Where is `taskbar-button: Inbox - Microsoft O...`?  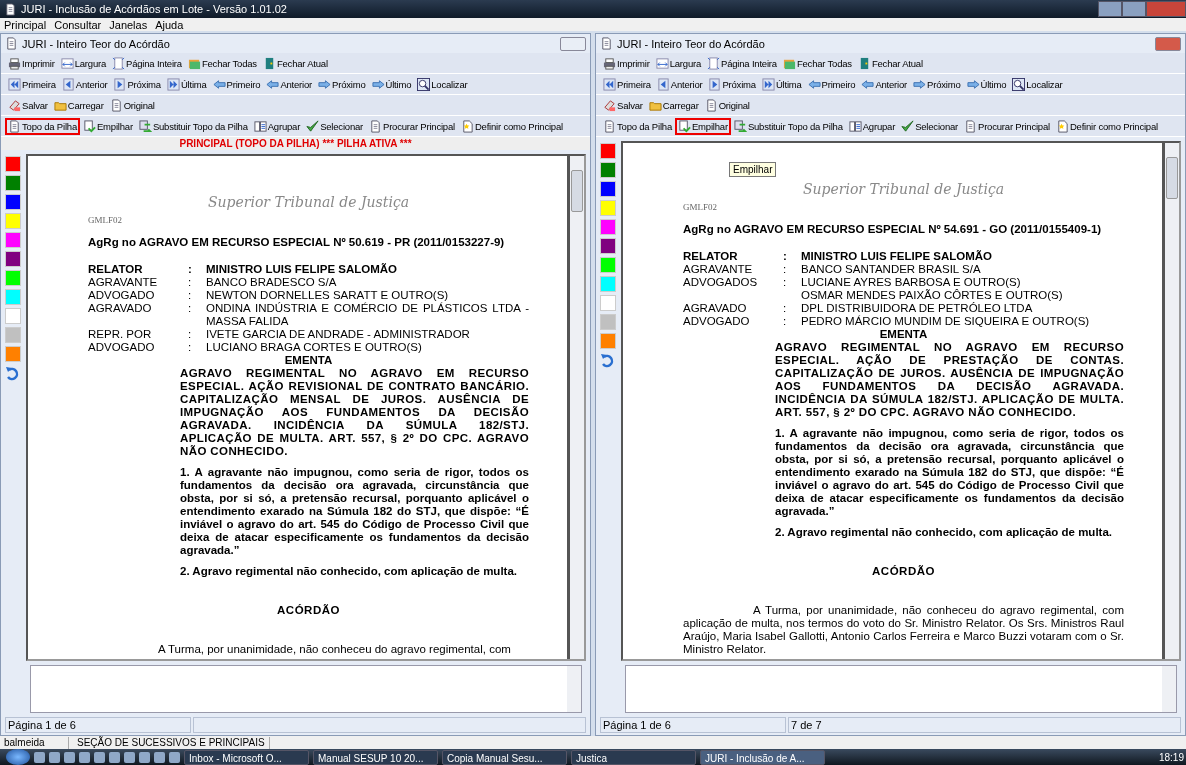 taskbar-button: Inbox - Microsoft O... is located at coordinates (246, 757).